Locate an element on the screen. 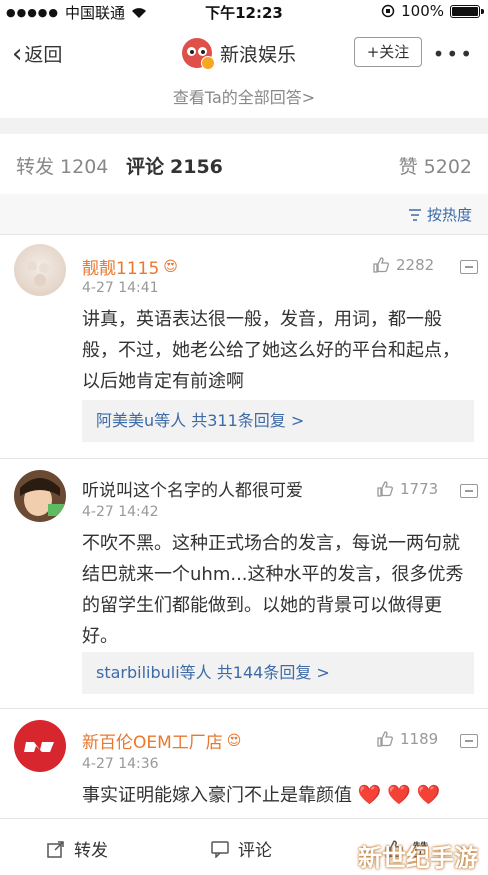 This screenshot has width=488, height=875. chevron-left-icon: ‹ is located at coordinates (17, 53).